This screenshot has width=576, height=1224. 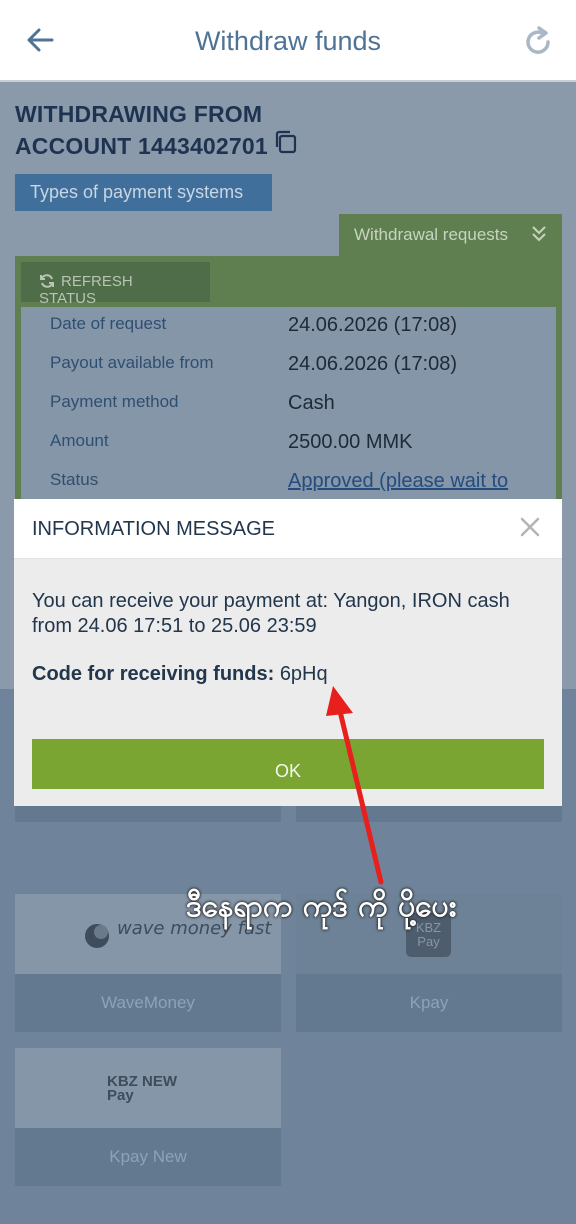 What do you see at coordinates (132, 362) in the screenshot?
I see `detail-label: Payout available from` at bounding box center [132, 362].